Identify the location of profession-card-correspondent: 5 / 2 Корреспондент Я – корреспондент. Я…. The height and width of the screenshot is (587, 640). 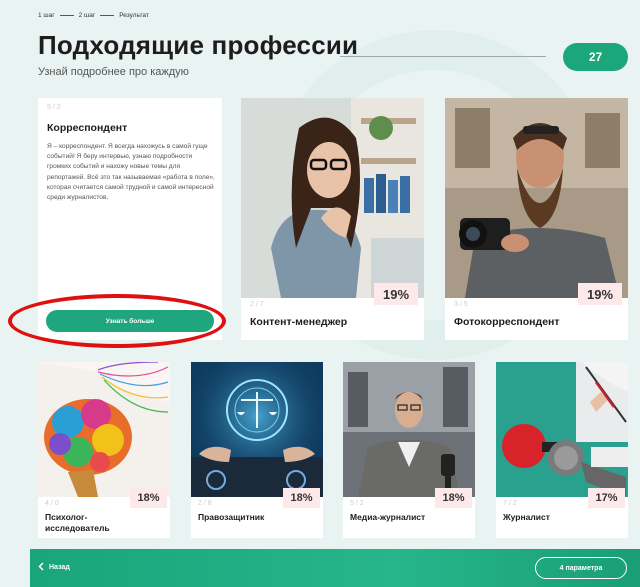
(130, 219).